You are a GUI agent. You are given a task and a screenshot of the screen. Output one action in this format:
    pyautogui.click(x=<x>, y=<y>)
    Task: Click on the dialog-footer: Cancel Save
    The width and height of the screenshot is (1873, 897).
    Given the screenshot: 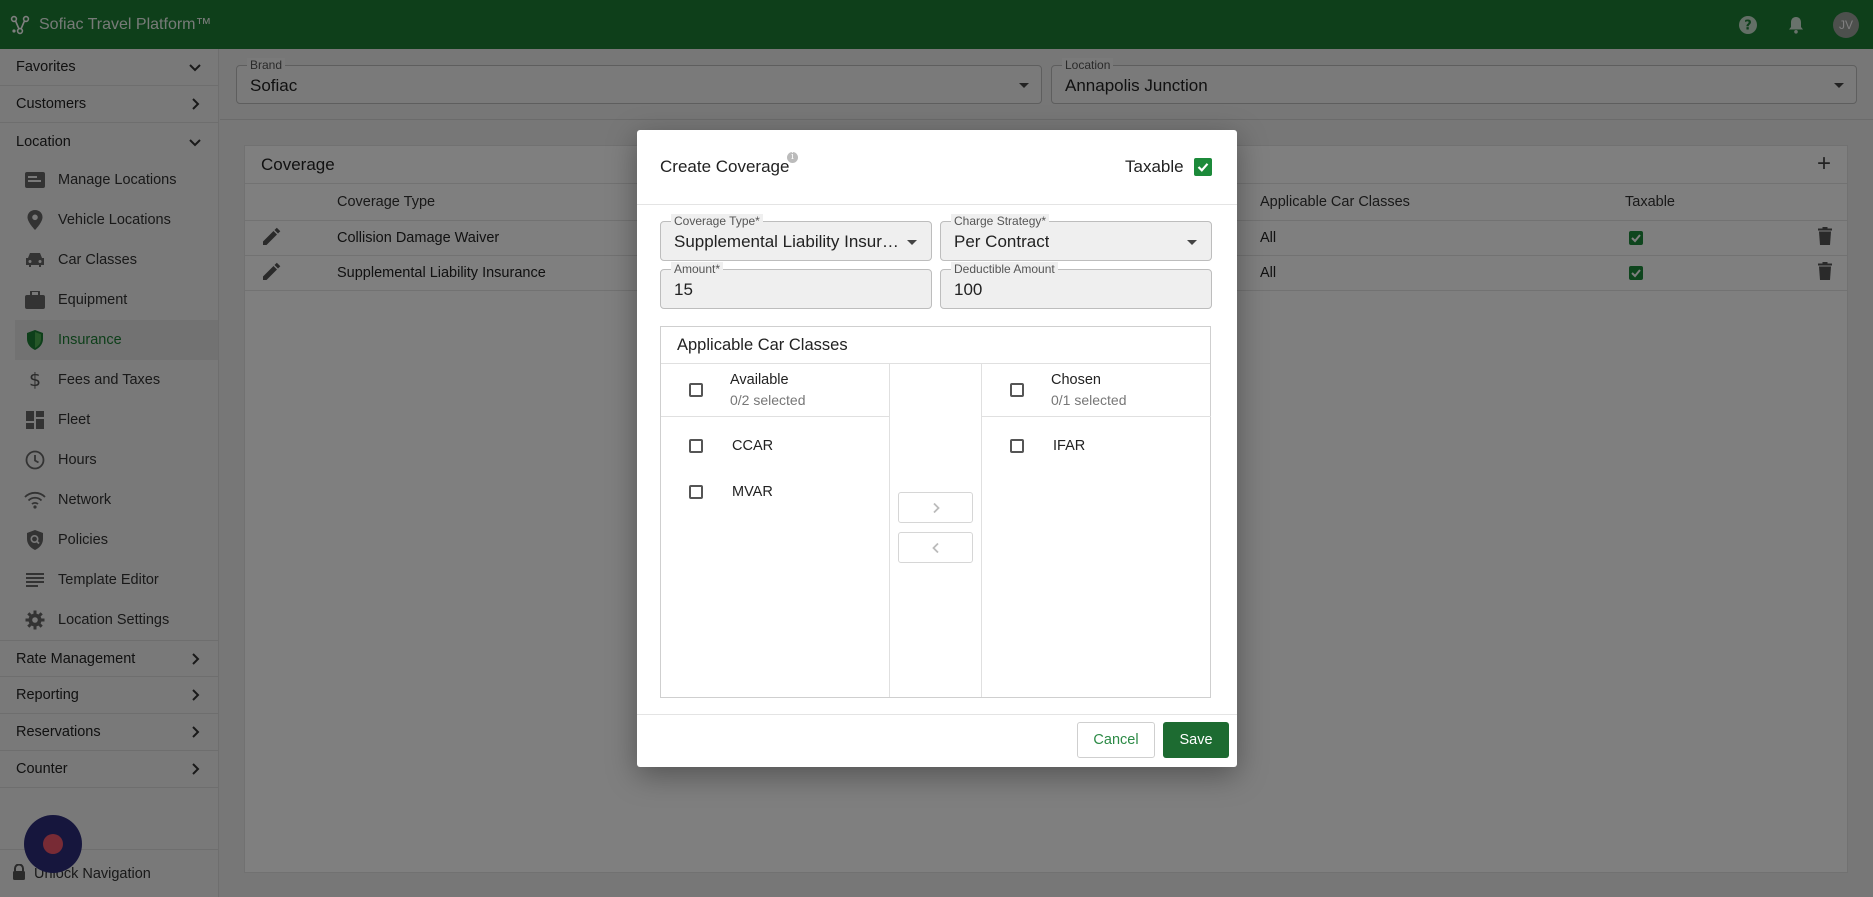 What is the action you would take?
    pyautogui.click(x=937, y=740)
    